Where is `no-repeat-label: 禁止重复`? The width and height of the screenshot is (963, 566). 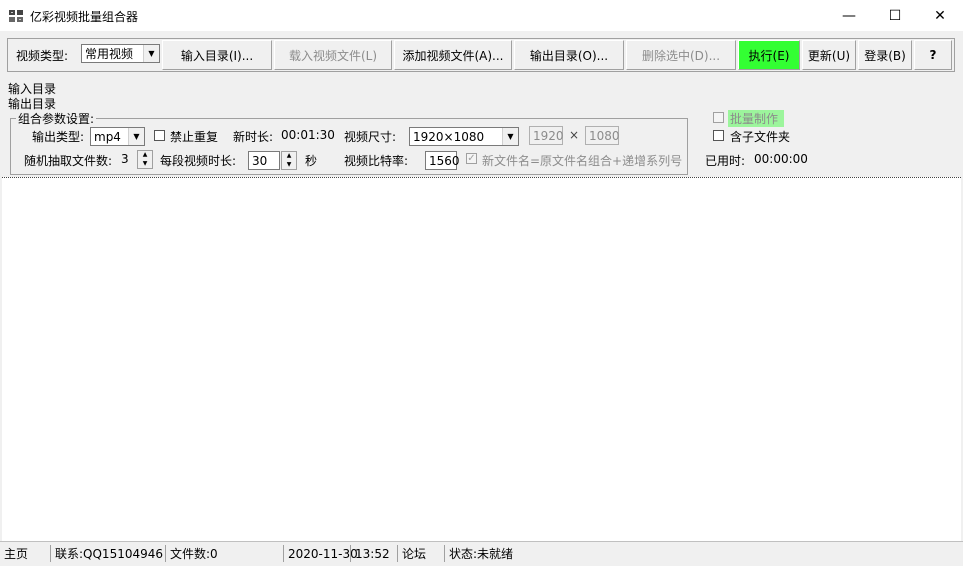
no-repeat-label: 禁止重复 is located at coordinates (194, 137).